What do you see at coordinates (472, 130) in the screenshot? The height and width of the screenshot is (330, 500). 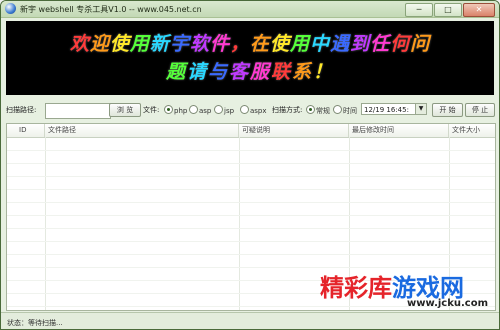 I see `column-header-size: 文件大小` at bounding box center [472, 130].